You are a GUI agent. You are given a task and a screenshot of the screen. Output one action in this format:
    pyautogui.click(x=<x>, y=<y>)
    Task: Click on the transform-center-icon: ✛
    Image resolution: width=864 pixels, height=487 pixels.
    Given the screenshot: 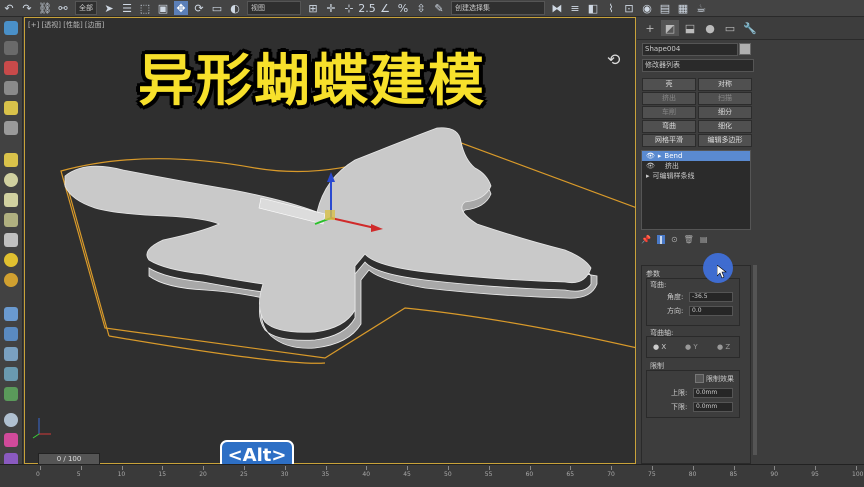 What is the action you would take?
    pyautogui.click(x=331, y=8)
    